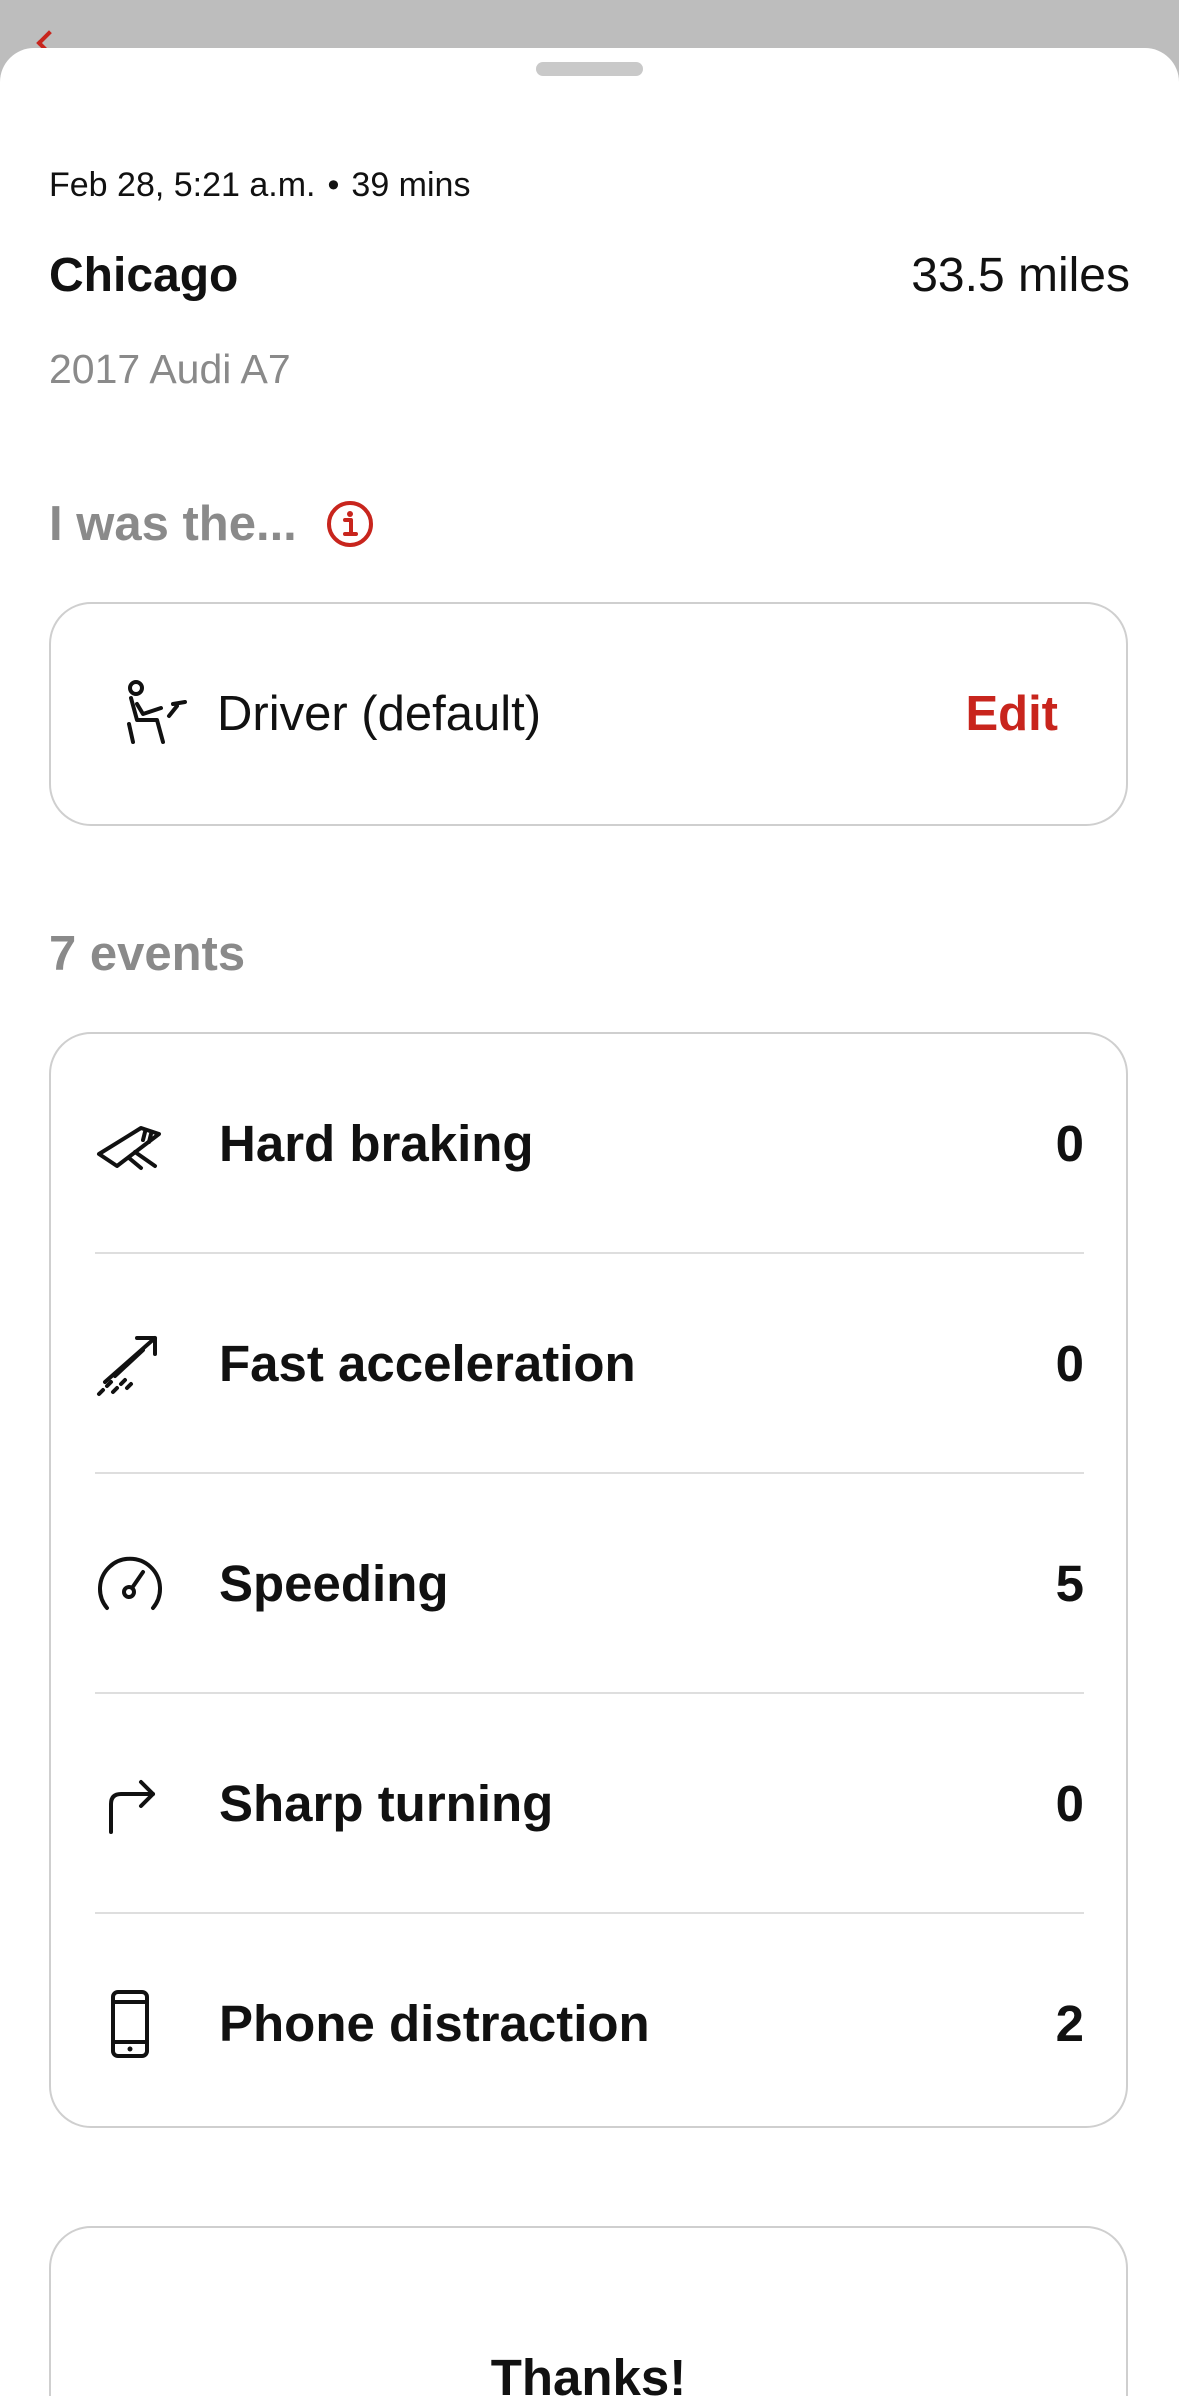  Describe the element at coordinates (386, 1803) in the screenshot. I see `event-label: Sharp turning` at that location.